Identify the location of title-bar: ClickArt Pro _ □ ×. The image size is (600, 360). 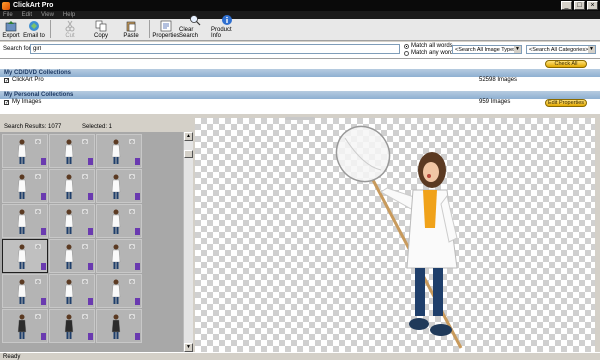
(300, 5).